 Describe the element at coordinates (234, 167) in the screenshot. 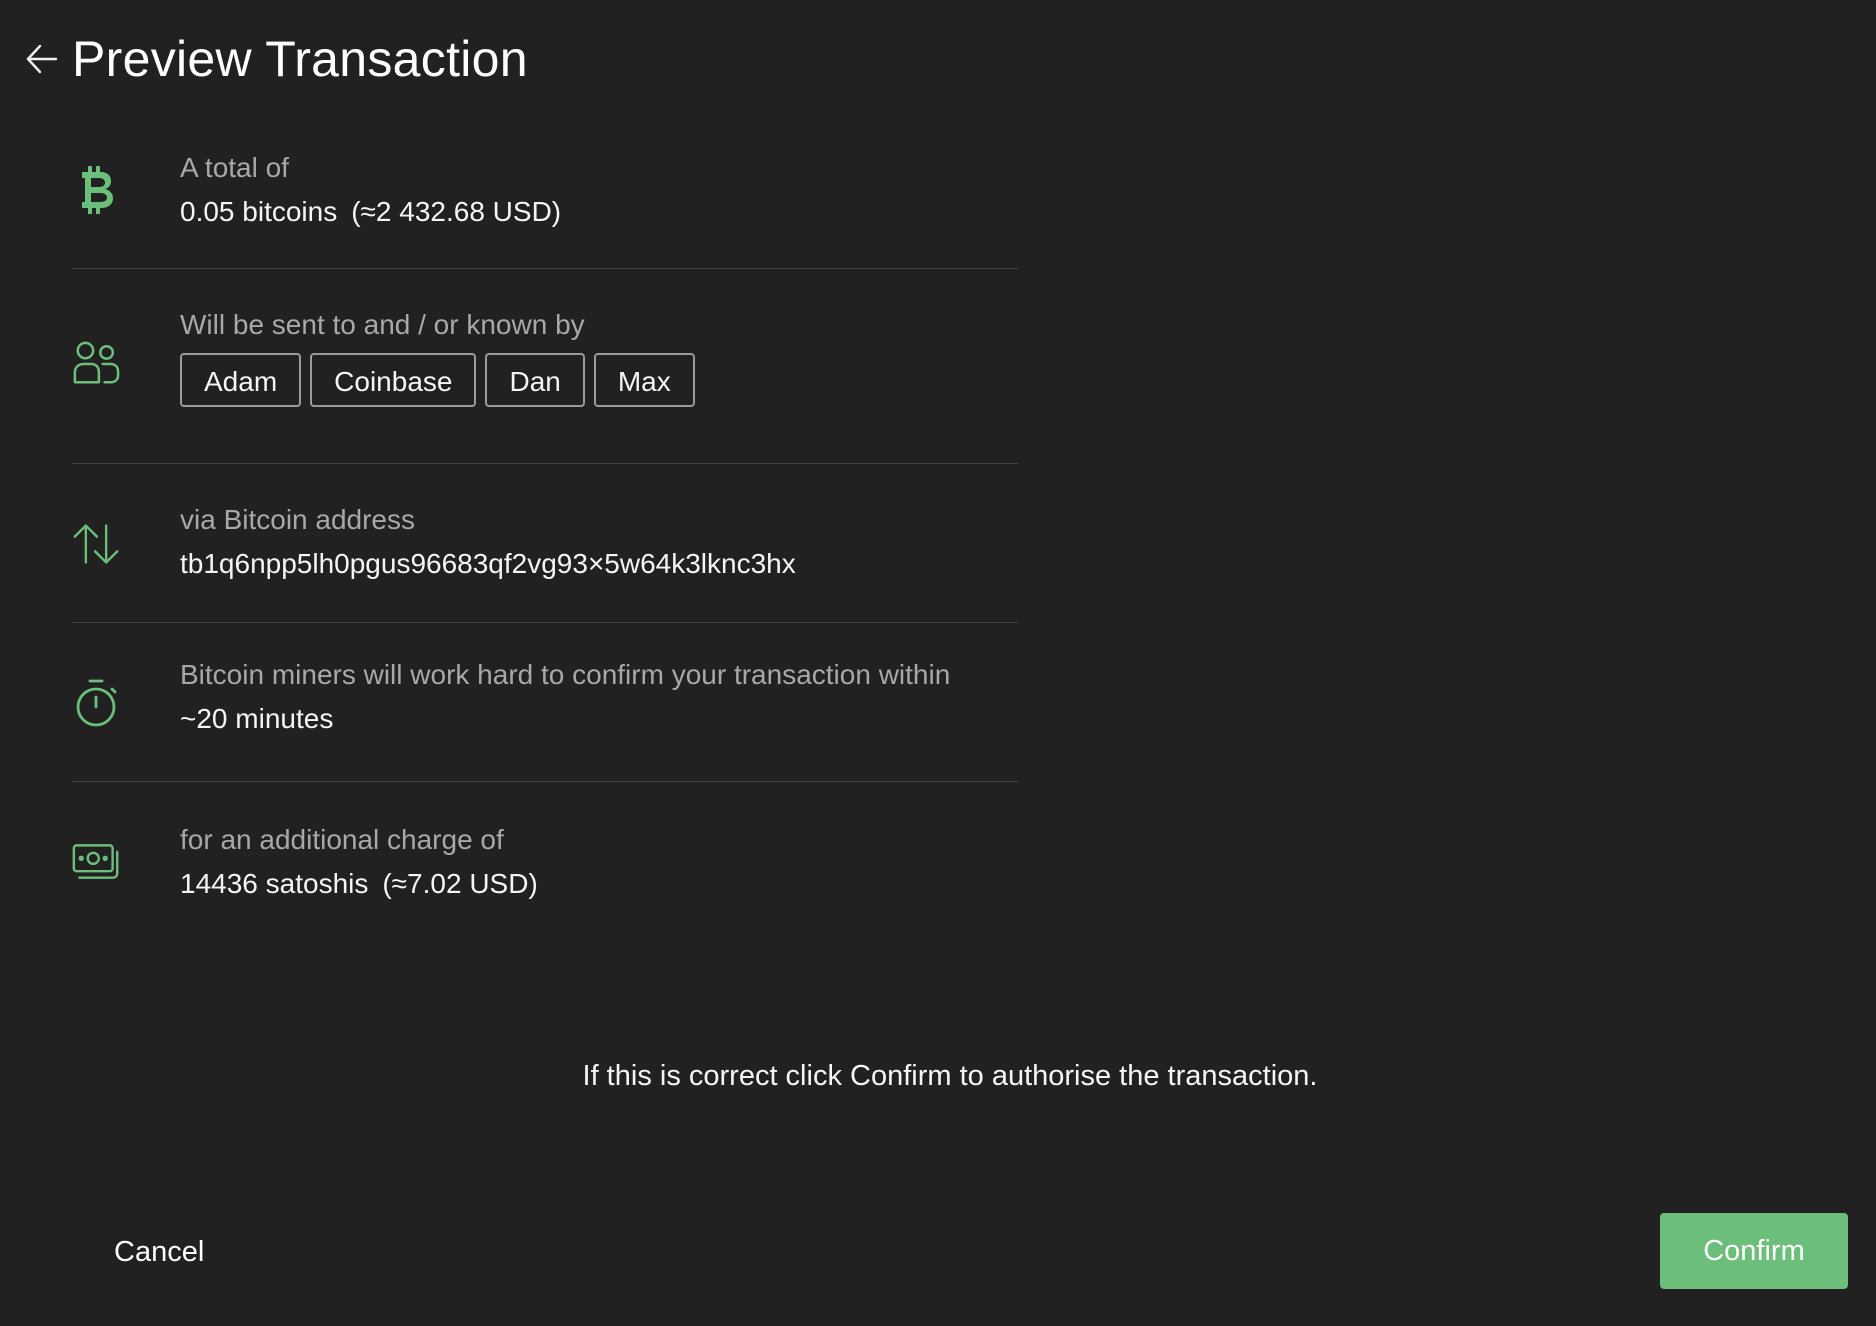

I see `amount-label: A total of` at that location.